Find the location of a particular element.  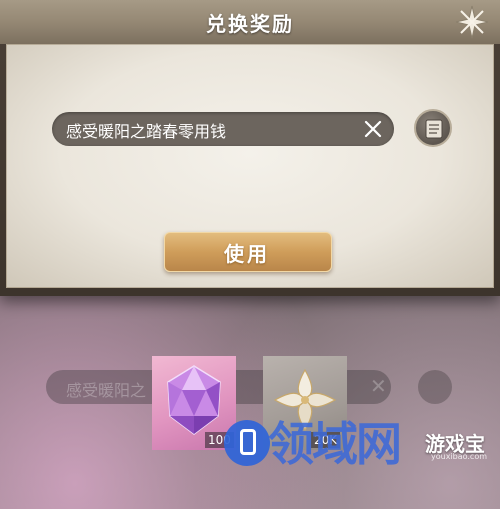

clear-input-icon is located at coordinates (373, 129).